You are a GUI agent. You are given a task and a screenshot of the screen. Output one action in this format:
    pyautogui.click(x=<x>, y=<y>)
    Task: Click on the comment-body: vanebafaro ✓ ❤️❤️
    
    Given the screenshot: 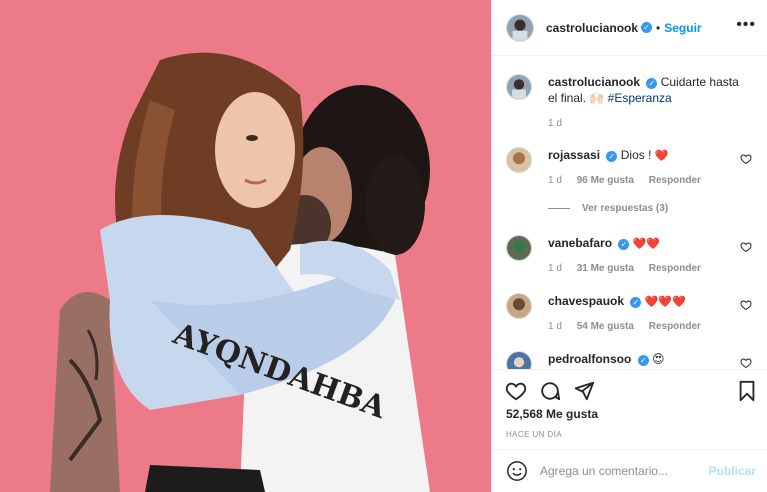 What is the action you would take?
    pyautogui.click(x=648, y=243)
    